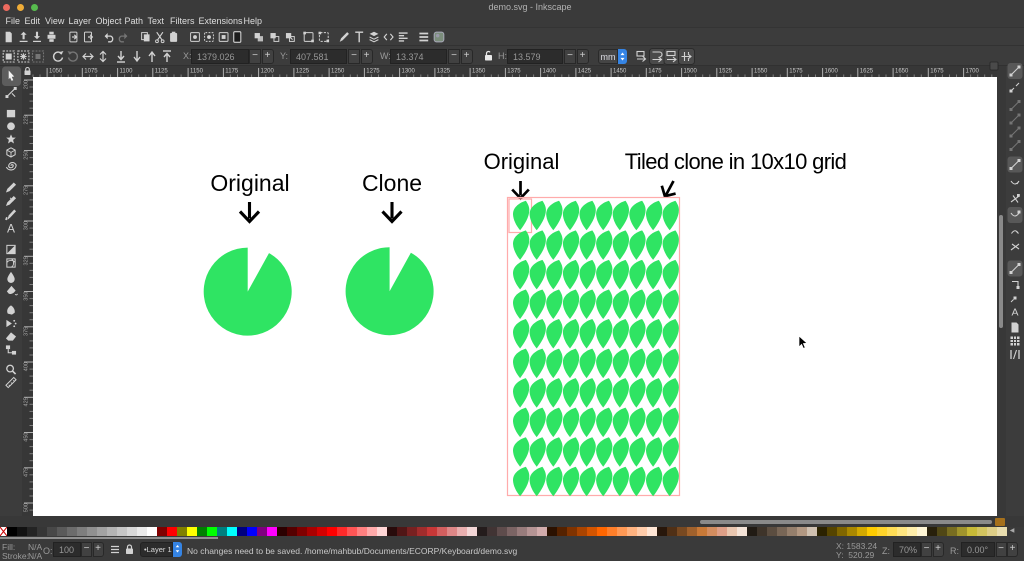 The image size is (1024, 561). I want to click on svg-text: 300, so click(27, 225).